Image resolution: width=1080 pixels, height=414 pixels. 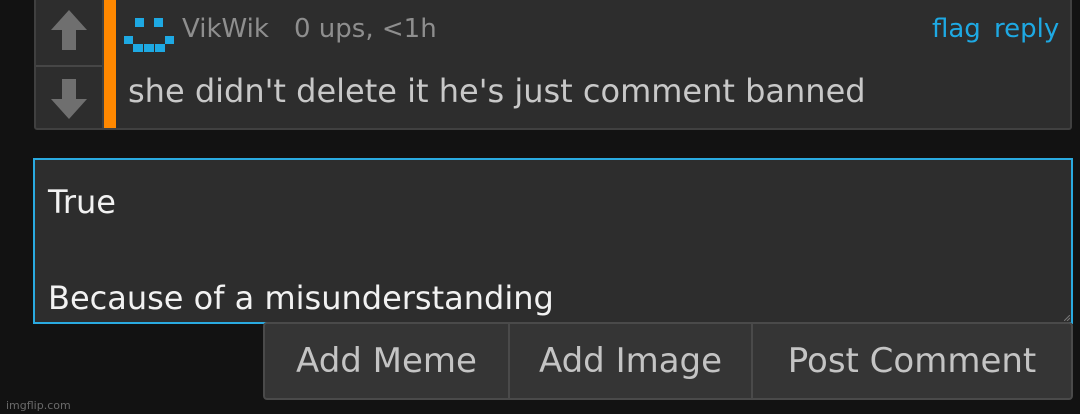 I want to click on comment-username: VikWik, so click(x=225, y=29).